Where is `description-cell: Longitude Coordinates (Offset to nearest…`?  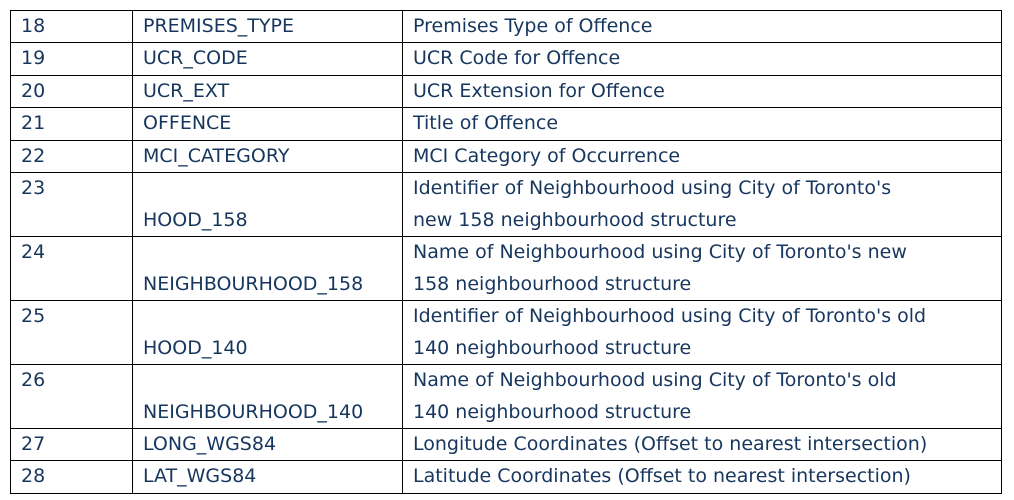 description-cell: Longitude Coordinates (Offset to nearest… is located at coordinates (702, 445).